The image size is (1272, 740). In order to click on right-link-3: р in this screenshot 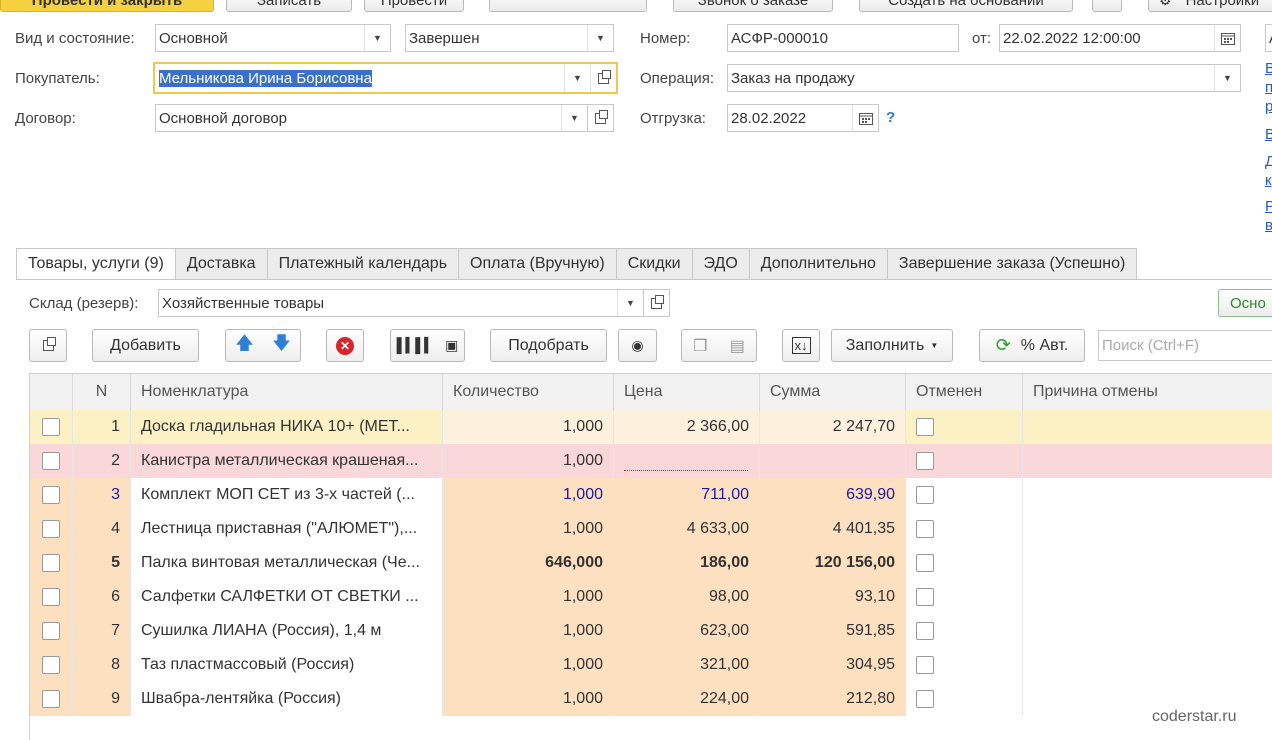, I will do `click(1268, 106)`.